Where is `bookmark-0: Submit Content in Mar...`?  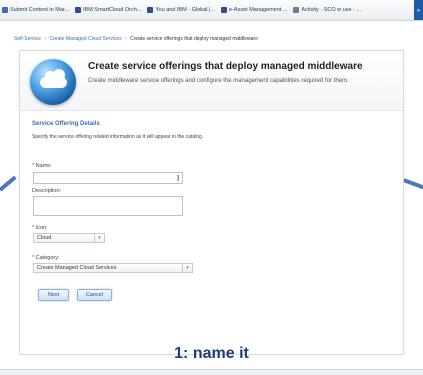 bookmark-0: Submit Content in Mar... is located at coordinates (37, 10).